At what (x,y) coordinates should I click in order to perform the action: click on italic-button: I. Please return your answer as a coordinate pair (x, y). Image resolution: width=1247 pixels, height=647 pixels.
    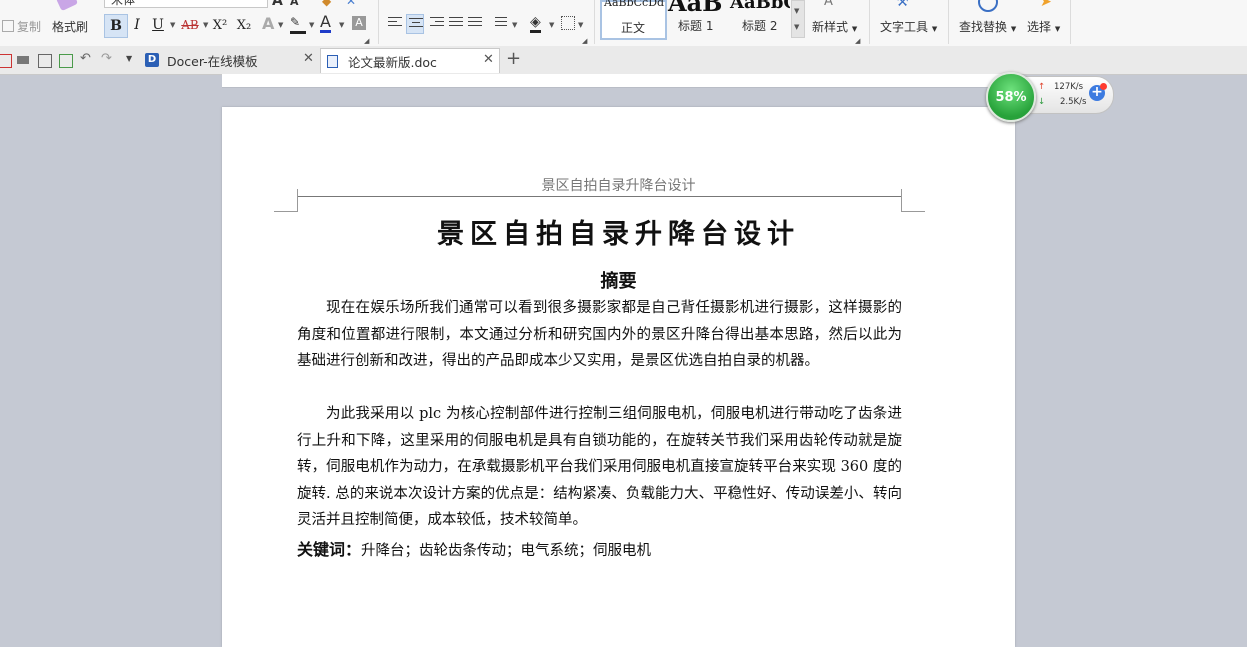
    Looking at the image, I should click on (137, 25).